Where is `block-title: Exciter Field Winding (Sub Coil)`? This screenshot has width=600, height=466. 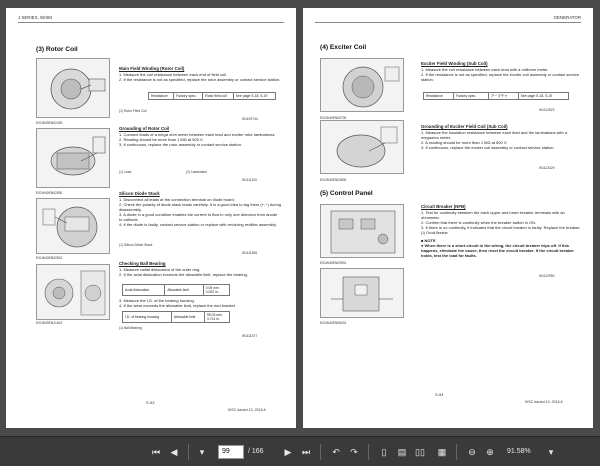
block-title: Exciter Field Winding (Sub Coil) is located at coordinates (454, 63).